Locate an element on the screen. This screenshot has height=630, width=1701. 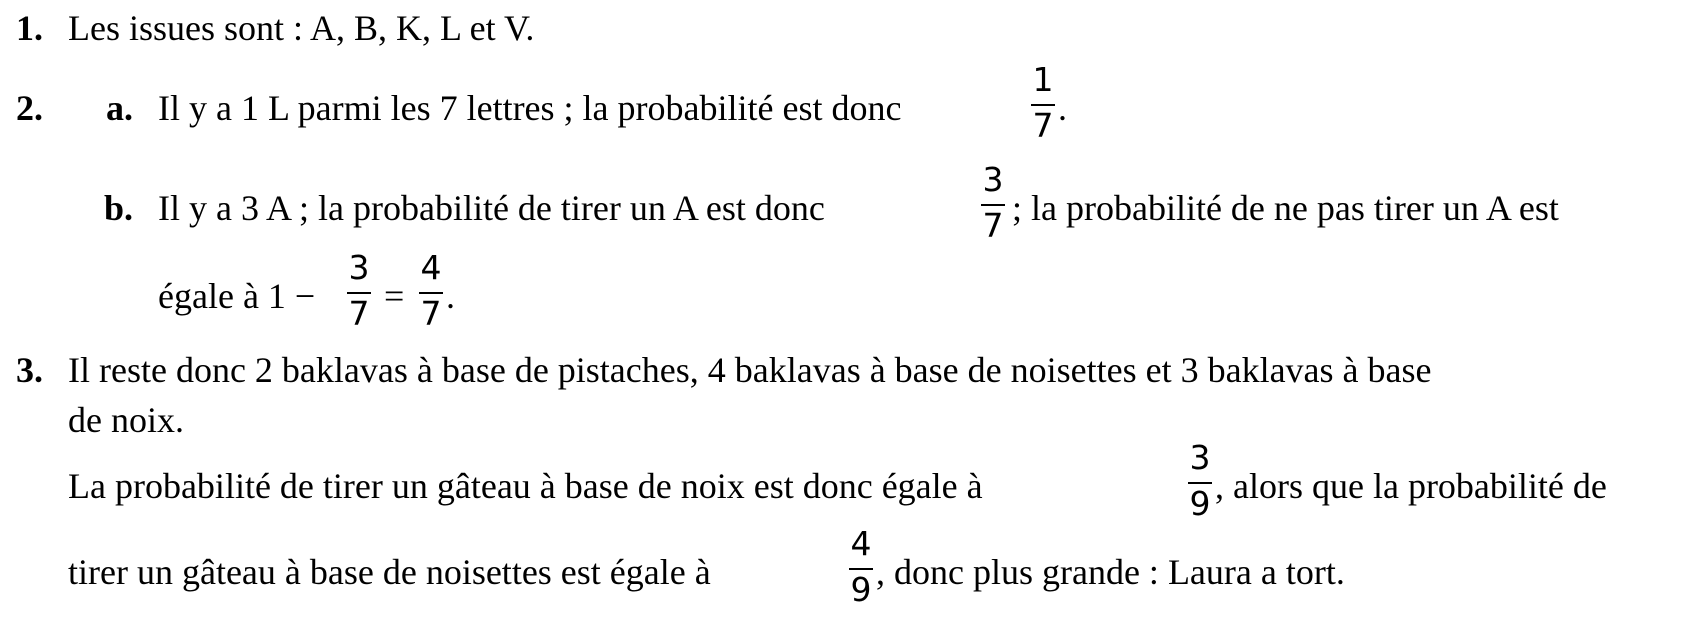
question-2-number: 2. is located at coordinates (29, 108).